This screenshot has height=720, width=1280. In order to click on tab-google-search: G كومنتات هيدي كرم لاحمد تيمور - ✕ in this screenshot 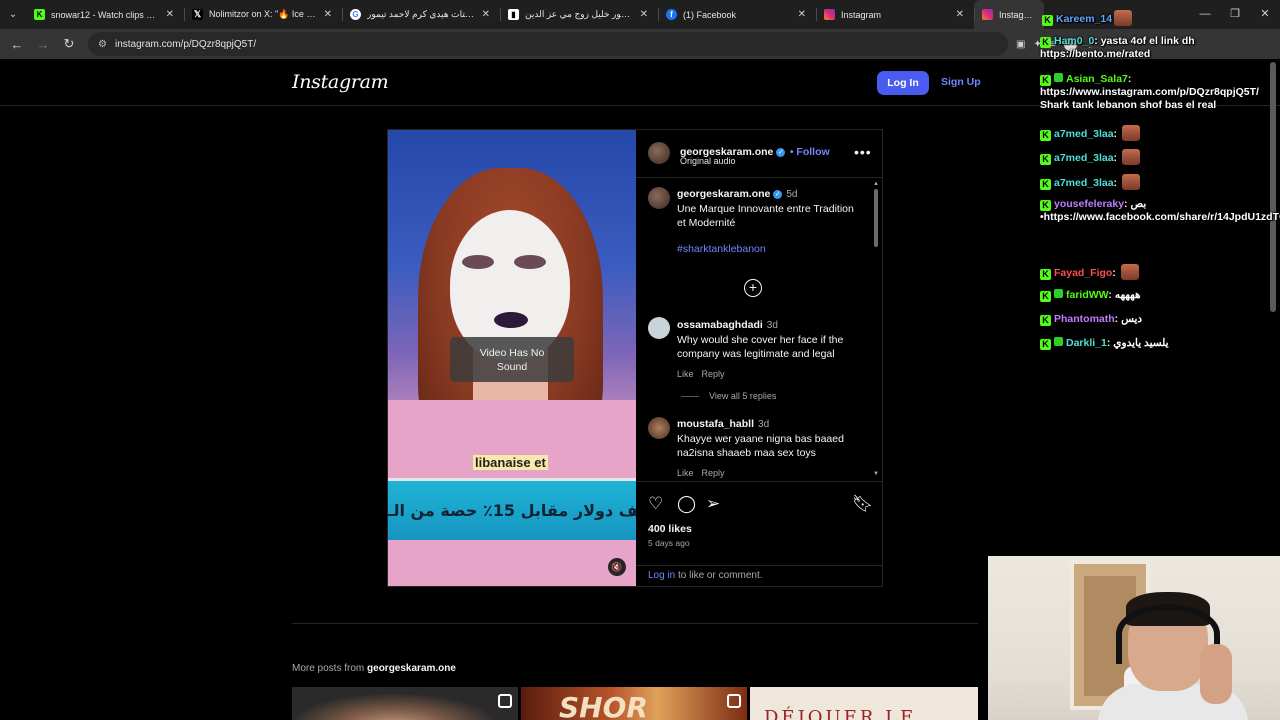, I will do `click(421, 14)`.